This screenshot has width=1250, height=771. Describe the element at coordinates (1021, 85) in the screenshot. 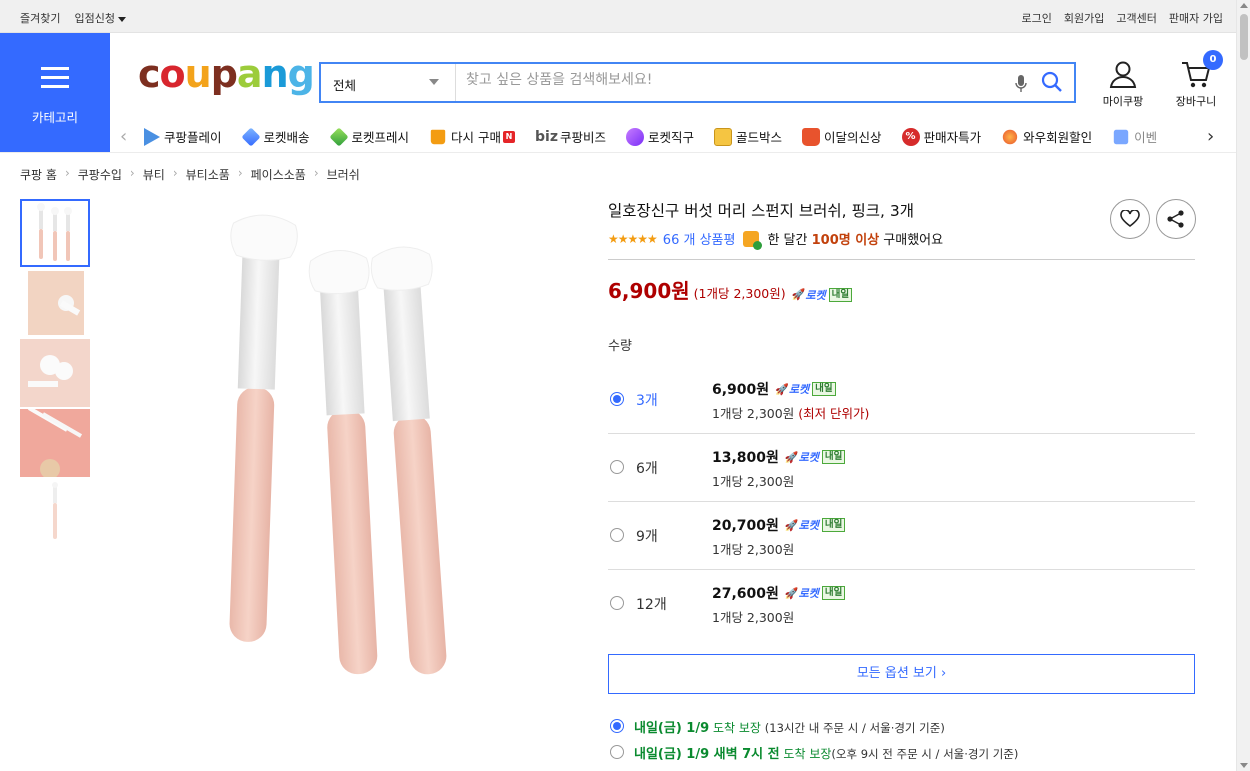

I see `microphone-icon` at that location.